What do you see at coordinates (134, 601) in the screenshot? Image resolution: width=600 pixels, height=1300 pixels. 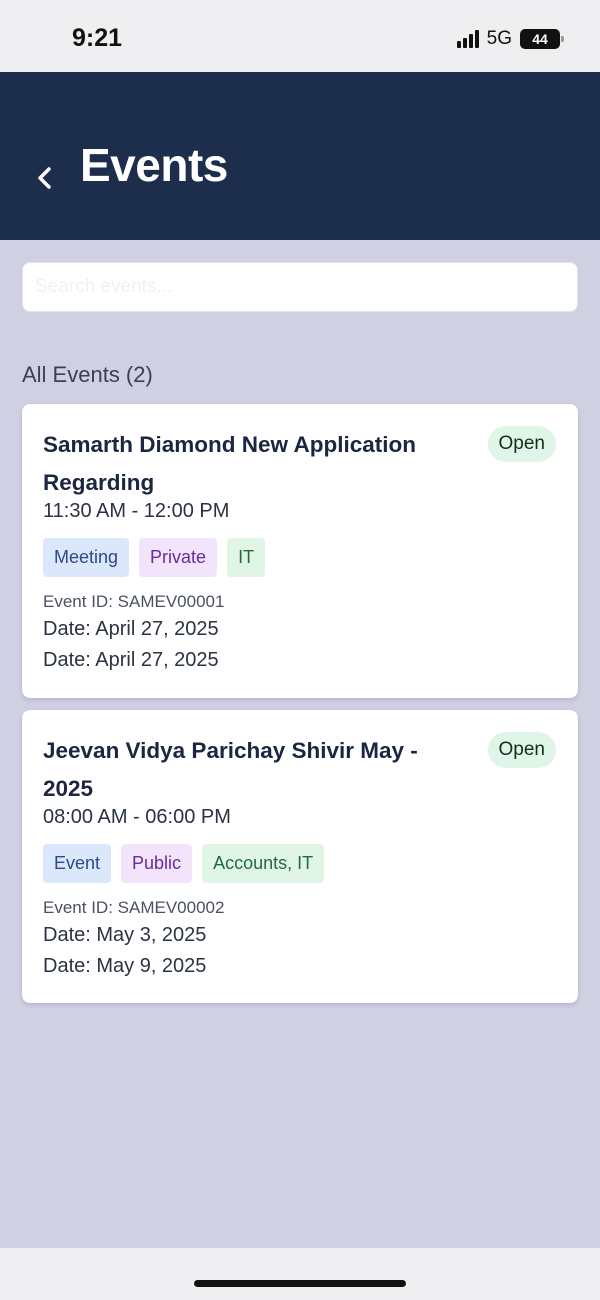 I see `event-id: Event ID: SAMEV00001` at bounding box center [134, 601].